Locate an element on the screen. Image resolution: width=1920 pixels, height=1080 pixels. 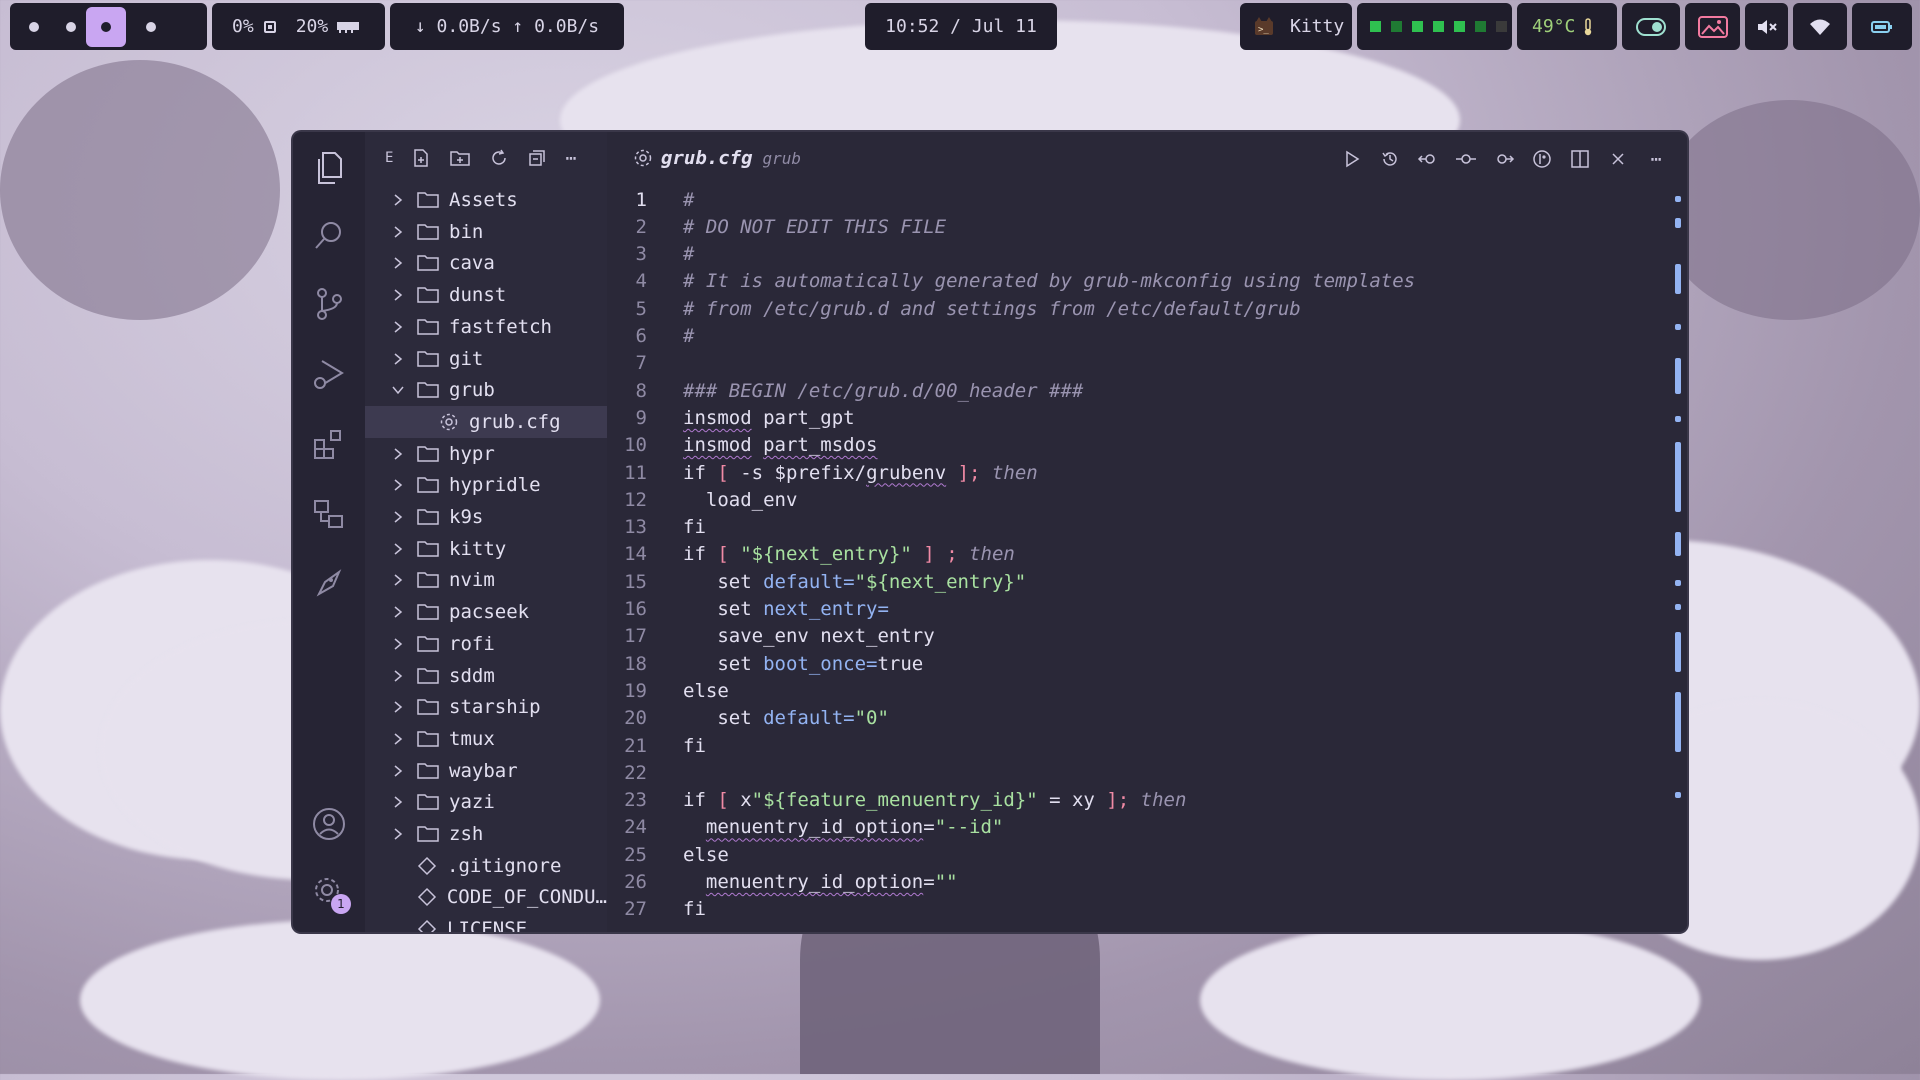
code-line: 10 insmod part_msdos is located at coordinates (1137, 445).